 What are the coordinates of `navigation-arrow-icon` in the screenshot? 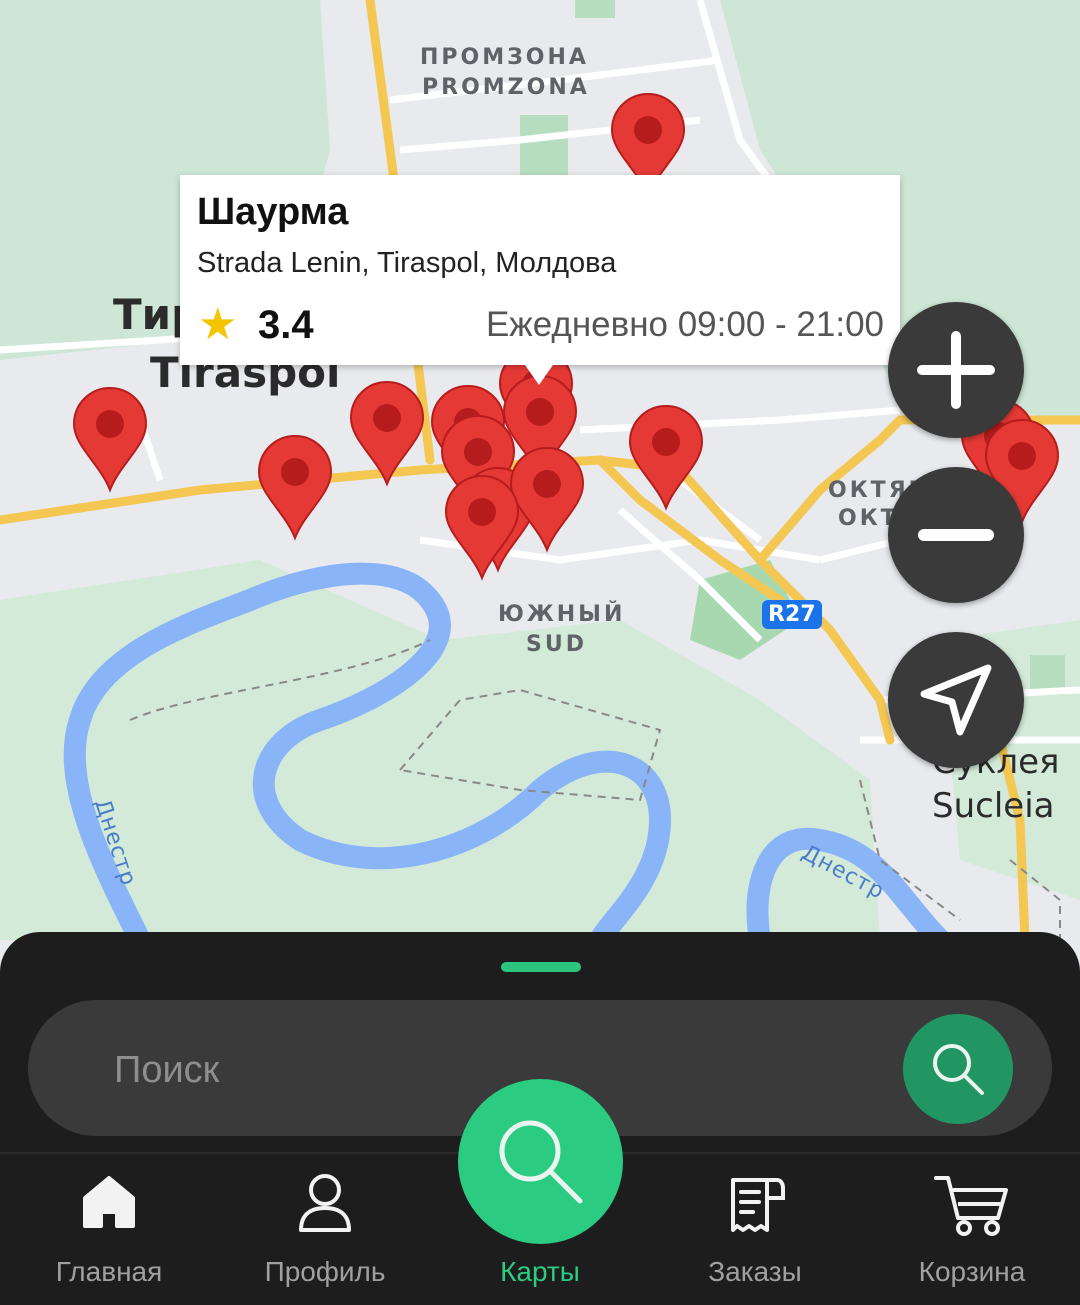 It's located at (956, 700).